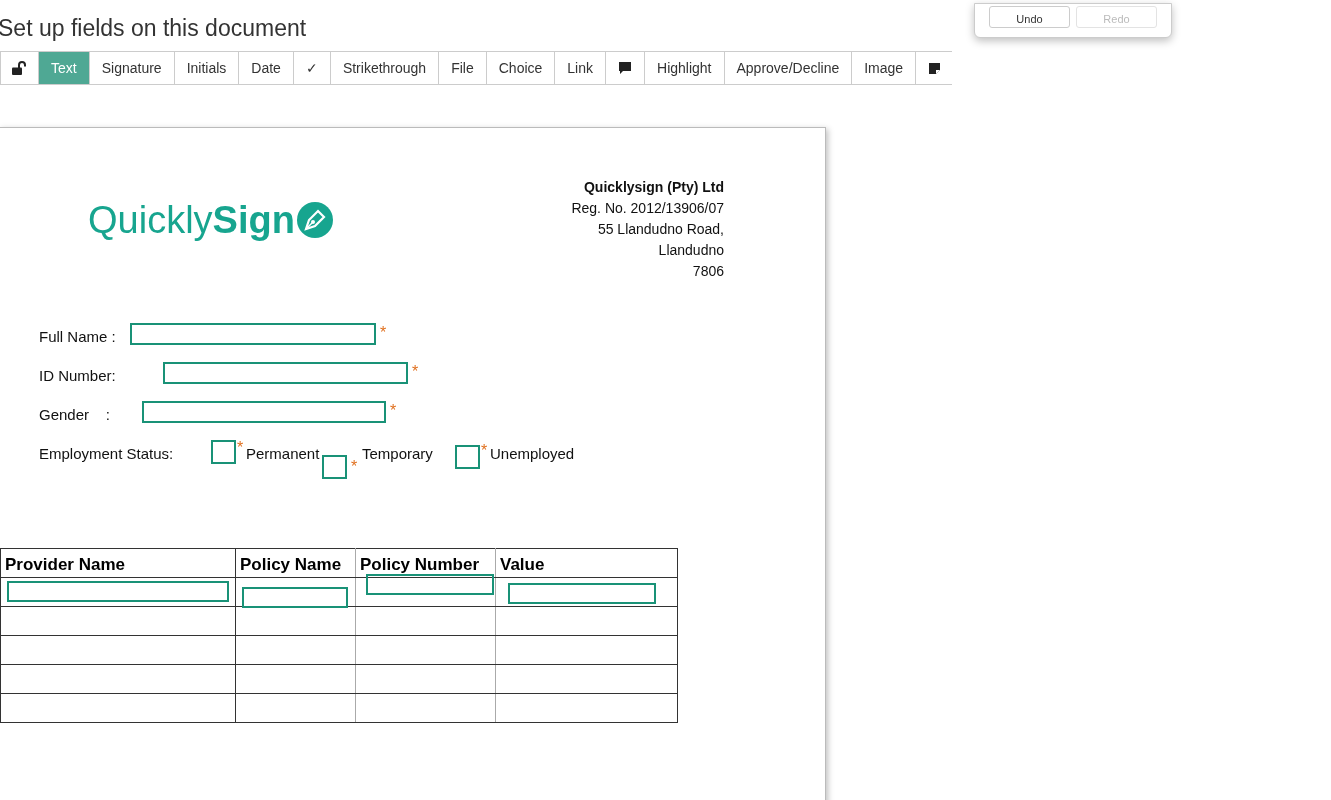  I want to click on comment-icon, so click(625, 68).